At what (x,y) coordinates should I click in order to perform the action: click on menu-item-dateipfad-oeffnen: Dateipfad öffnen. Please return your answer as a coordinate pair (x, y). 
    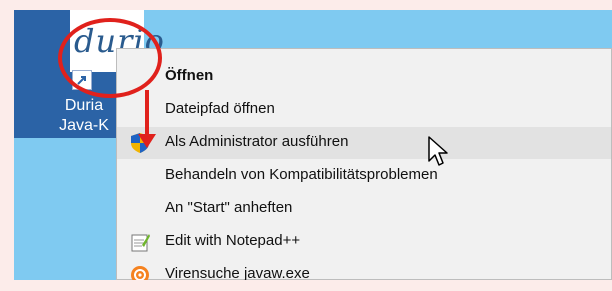
    Looking at the image, I should click on (364, 110).